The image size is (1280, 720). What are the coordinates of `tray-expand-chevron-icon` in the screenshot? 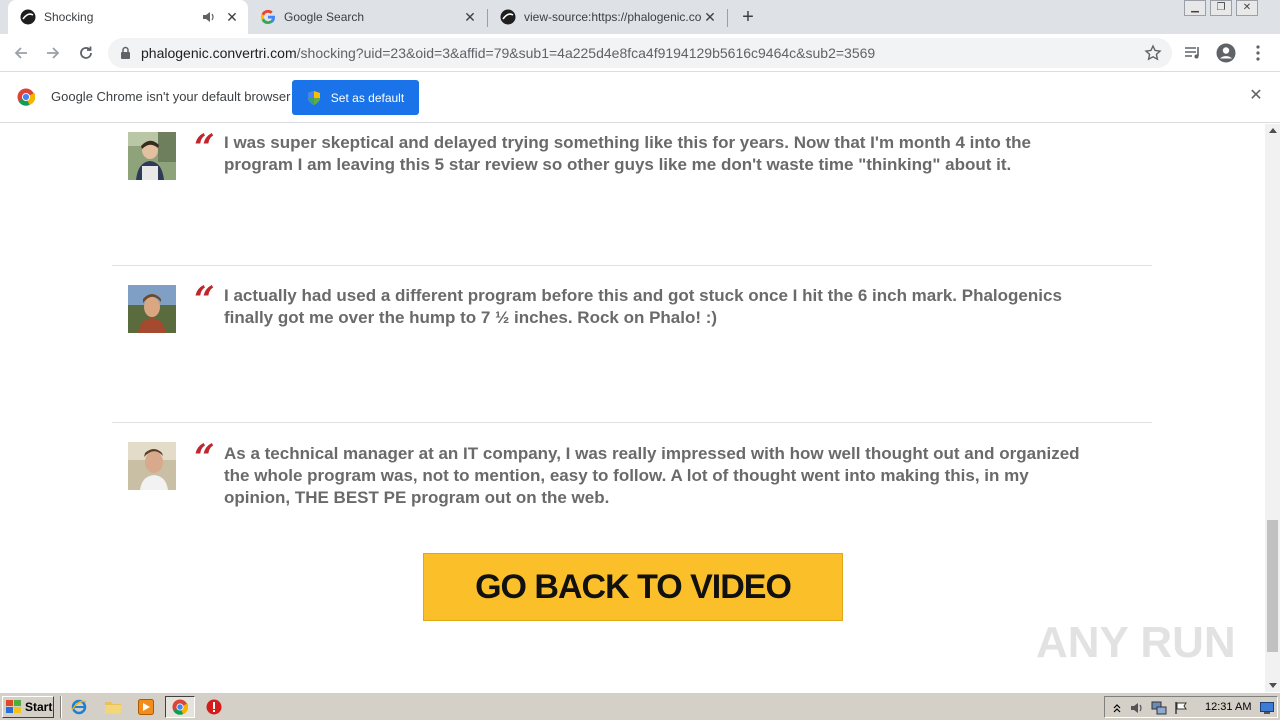 It's located at (1117, 708).